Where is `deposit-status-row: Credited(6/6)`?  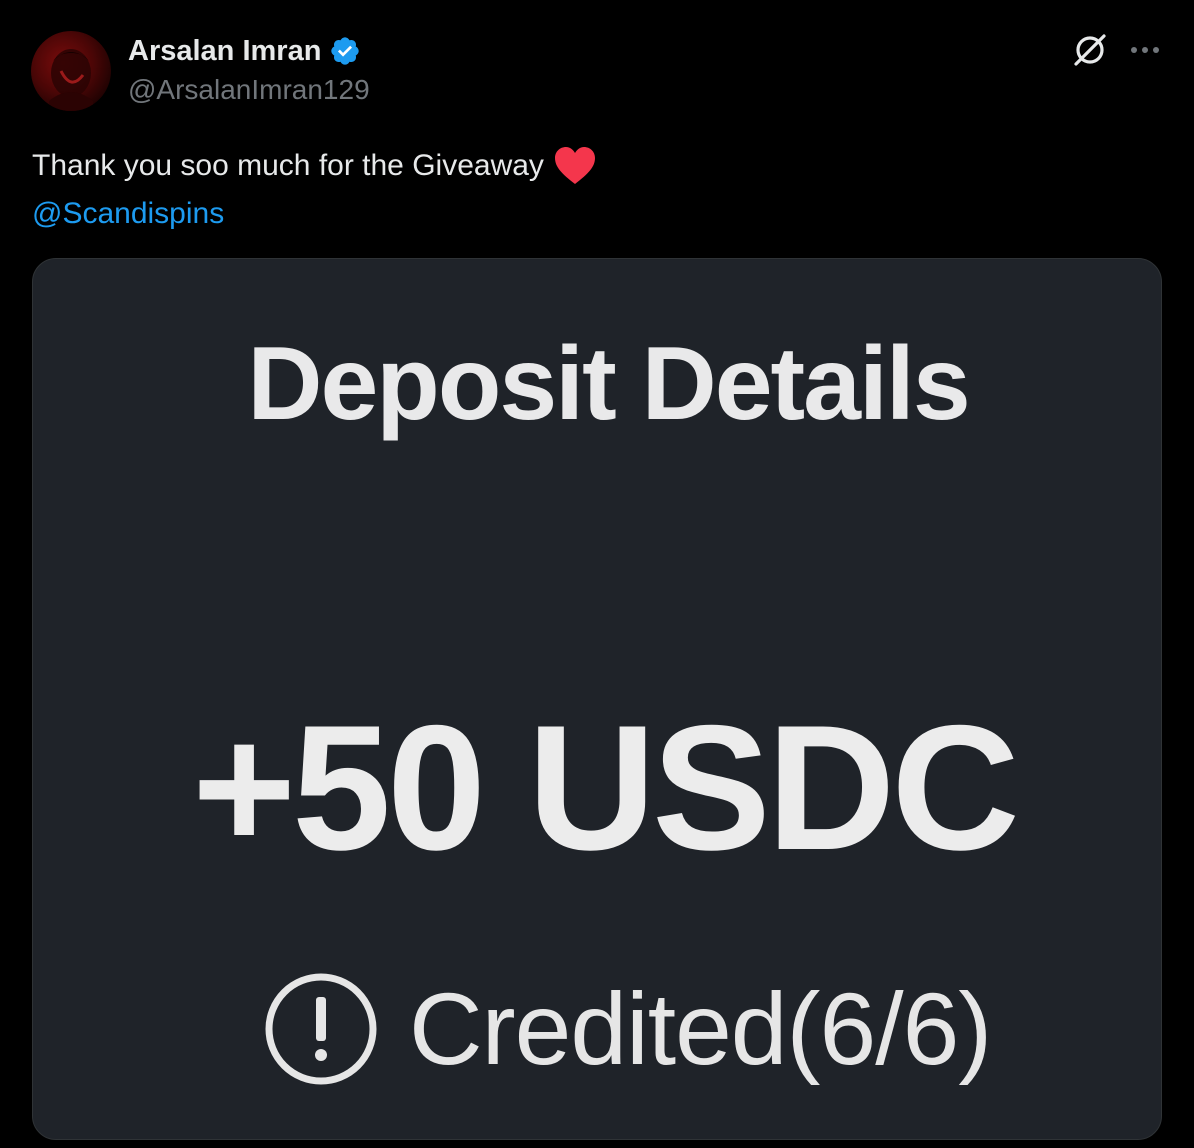
deposit-status-row: Credited(6/6) is located at coordinates (627, 1029).